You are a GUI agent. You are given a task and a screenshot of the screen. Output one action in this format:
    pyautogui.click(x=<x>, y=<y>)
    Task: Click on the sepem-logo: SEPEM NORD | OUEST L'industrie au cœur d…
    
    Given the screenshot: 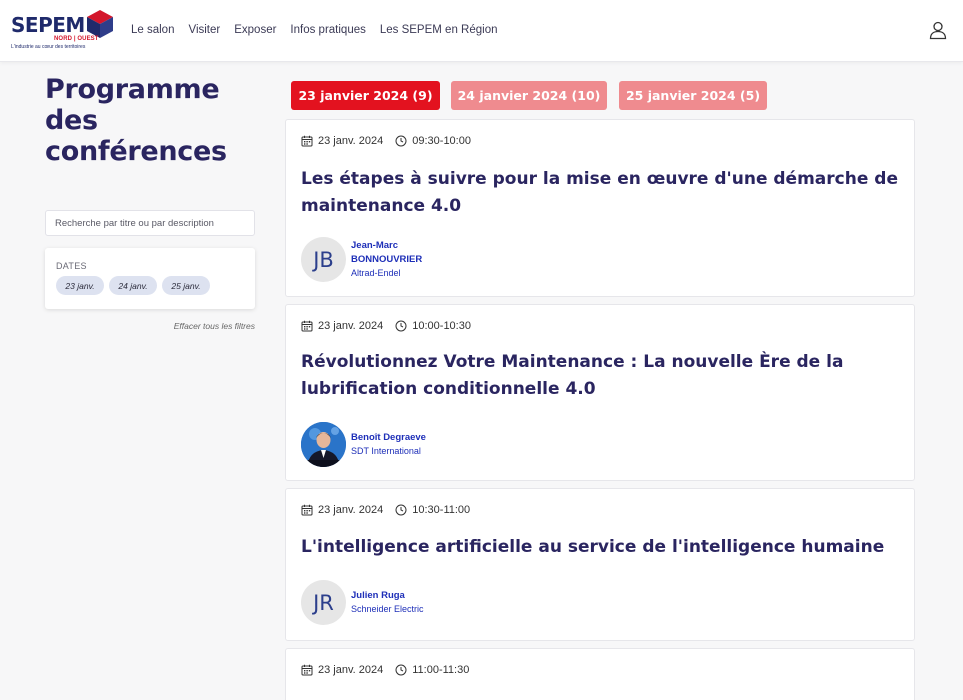 What is the action you would take?
    pyautogui.click(x=64, y=29)
    